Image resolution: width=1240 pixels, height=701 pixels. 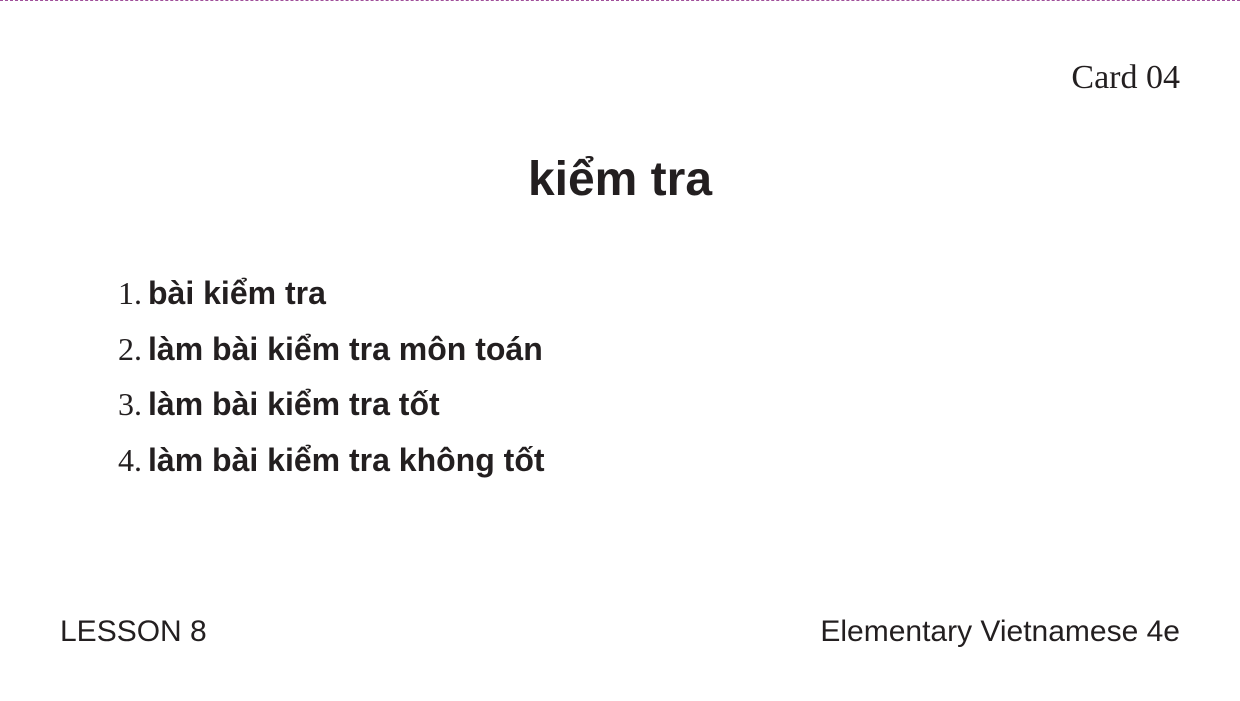 I want to click on example-phrase: làm bài kiểm tra không tốt, so click(x=346, y=459).